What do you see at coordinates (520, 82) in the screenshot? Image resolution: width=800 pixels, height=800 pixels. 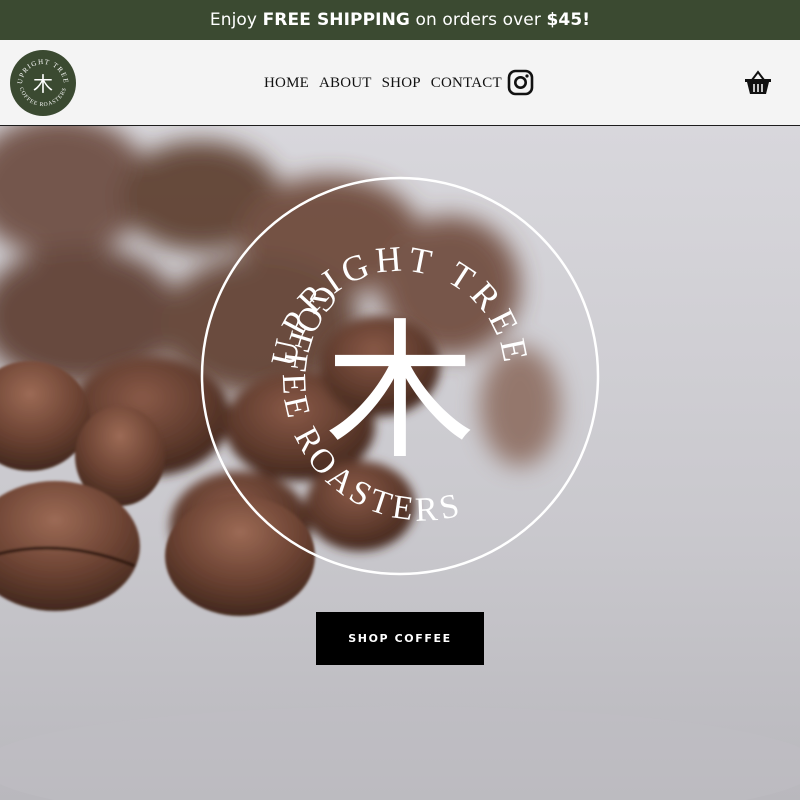 I see `instagram-icon` at bounding box center [520, 82].